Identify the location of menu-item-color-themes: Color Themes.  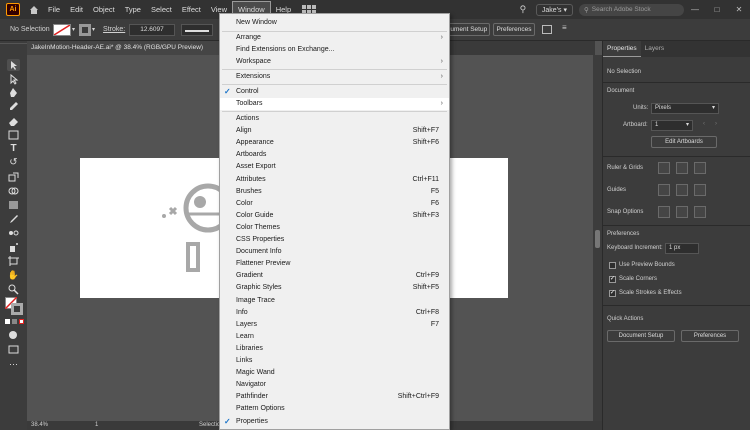
(334, 228).